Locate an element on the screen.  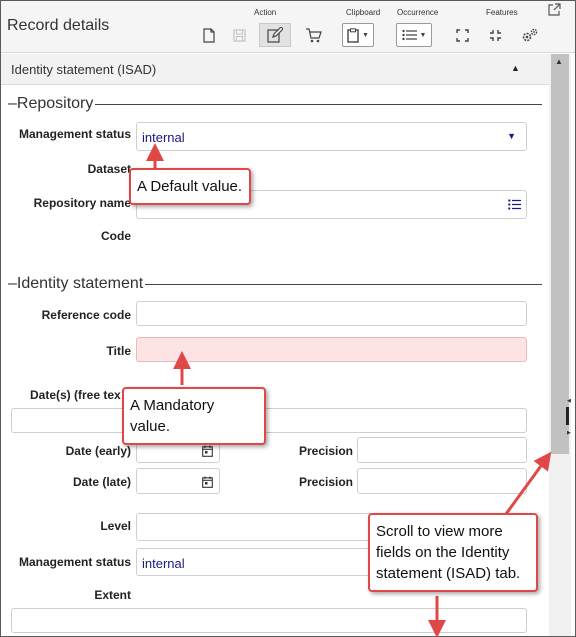
occurrence-group-label: Occurrence is located at coordinates (418, 12).